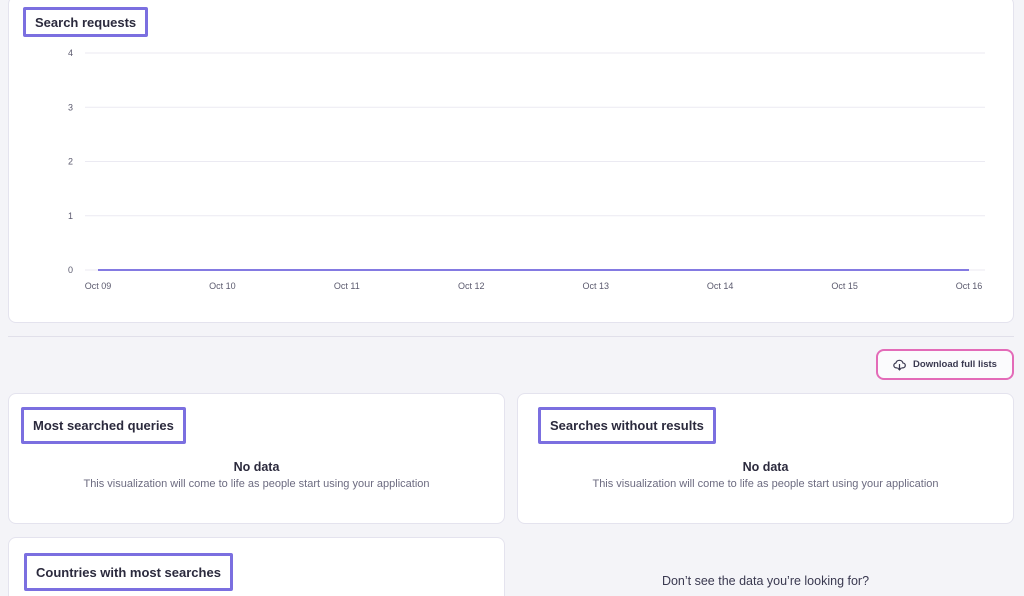 Image resolution: width=1024 pixels, height=596 pixels. Describe the element at coordinates (627, 425) in the screenshot. I see `searches-without-results-title: Searches without results` at that location.